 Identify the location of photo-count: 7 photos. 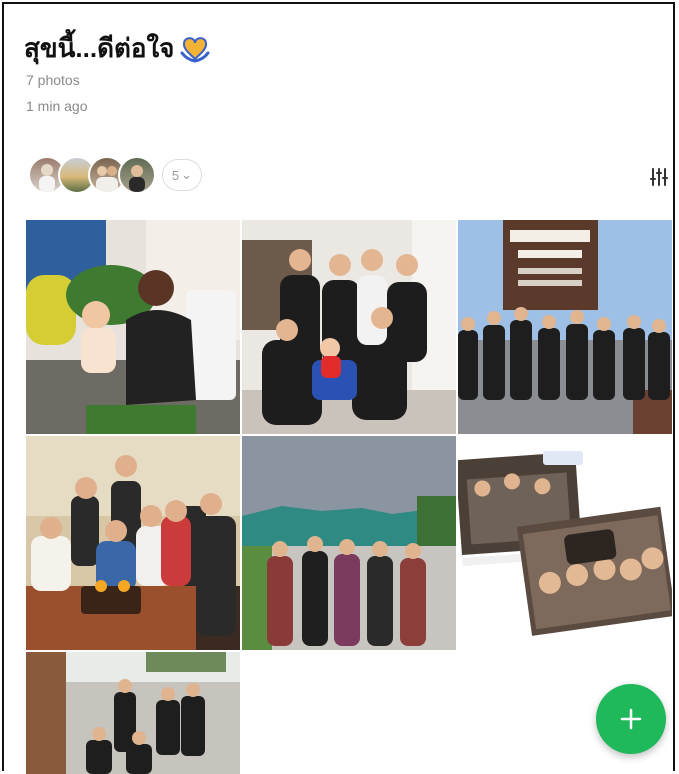
(53, 80).